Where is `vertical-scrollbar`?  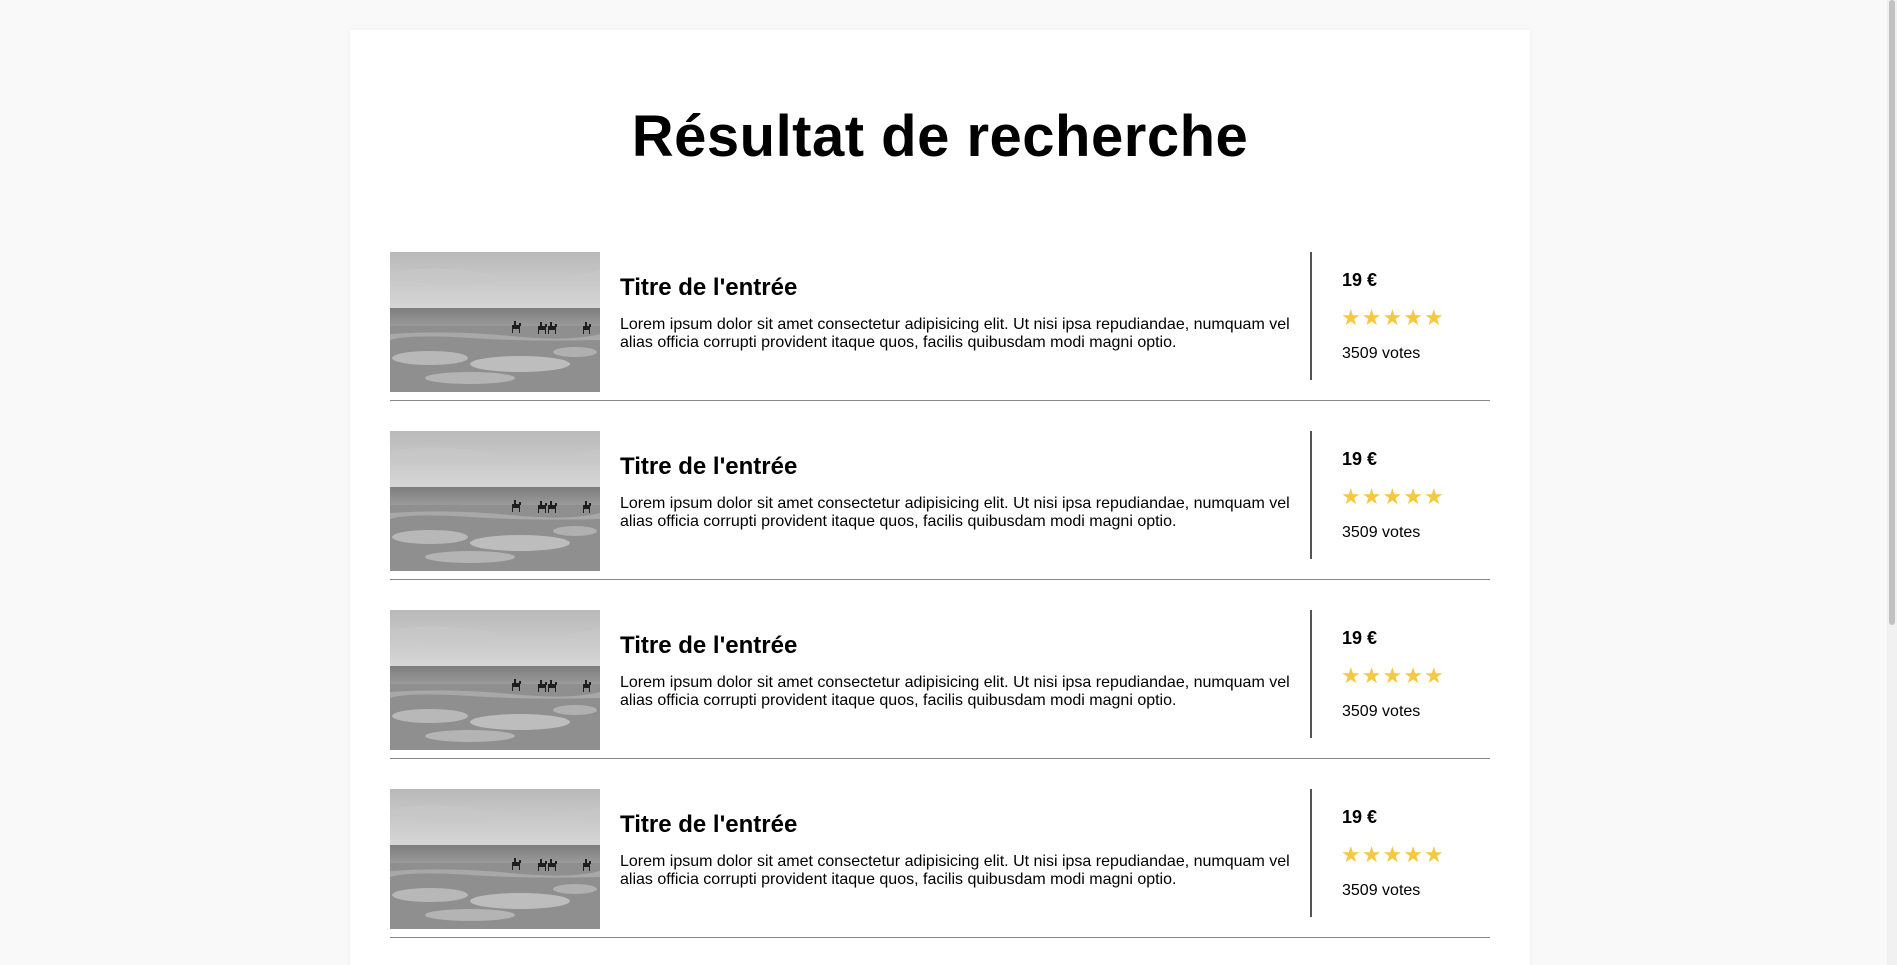
vertical-scrollbar is located at coordinates (1892, 482).